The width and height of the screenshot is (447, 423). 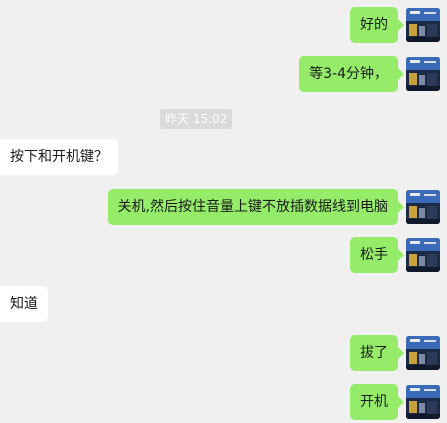 What do you see at coordinates (196, 119) in the screenshot?
I see `message-timestamp: 昨天 15:02` at bounding box center [196, 119].